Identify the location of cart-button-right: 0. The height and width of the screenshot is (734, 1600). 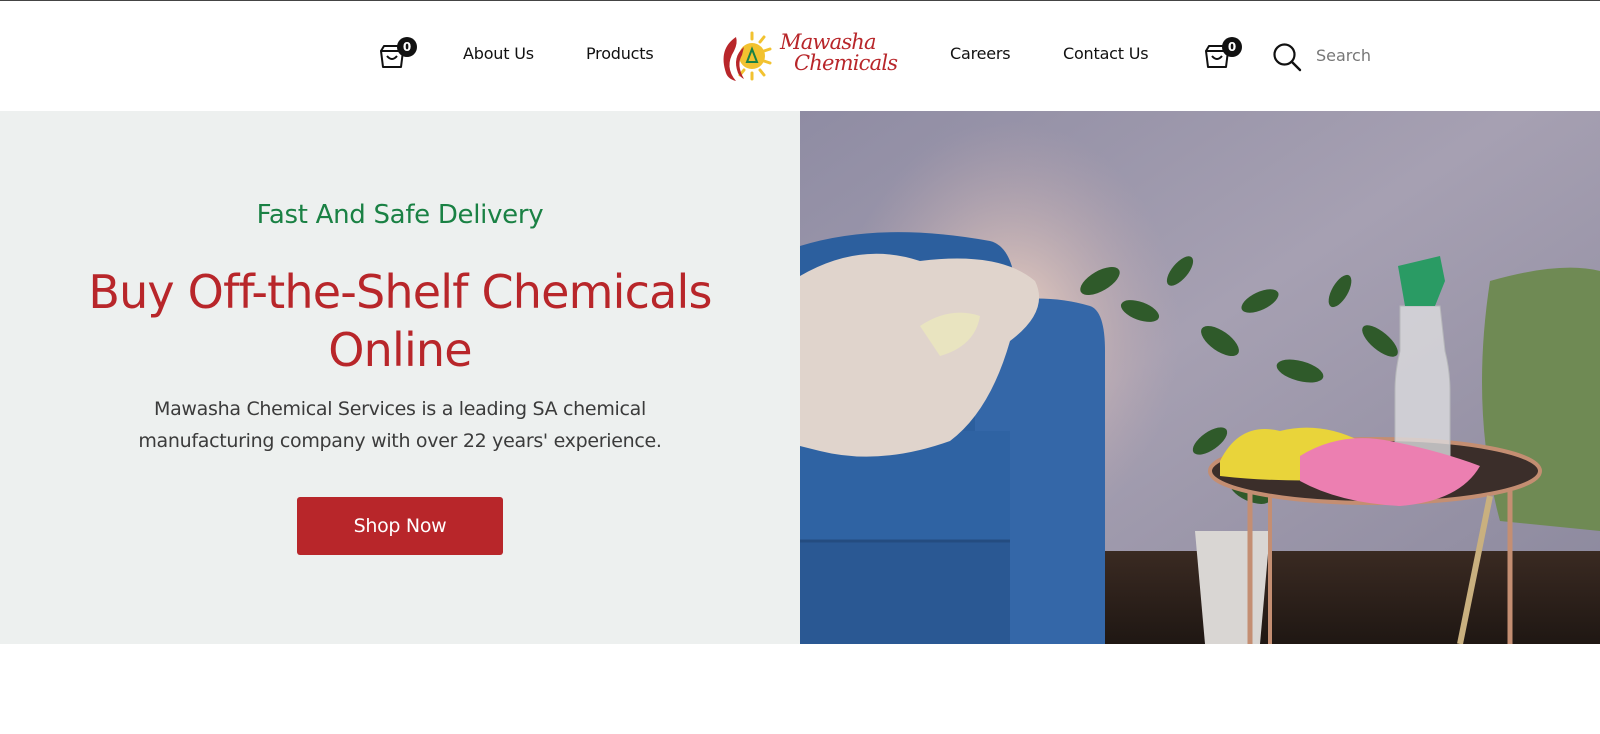
(1223, 55).